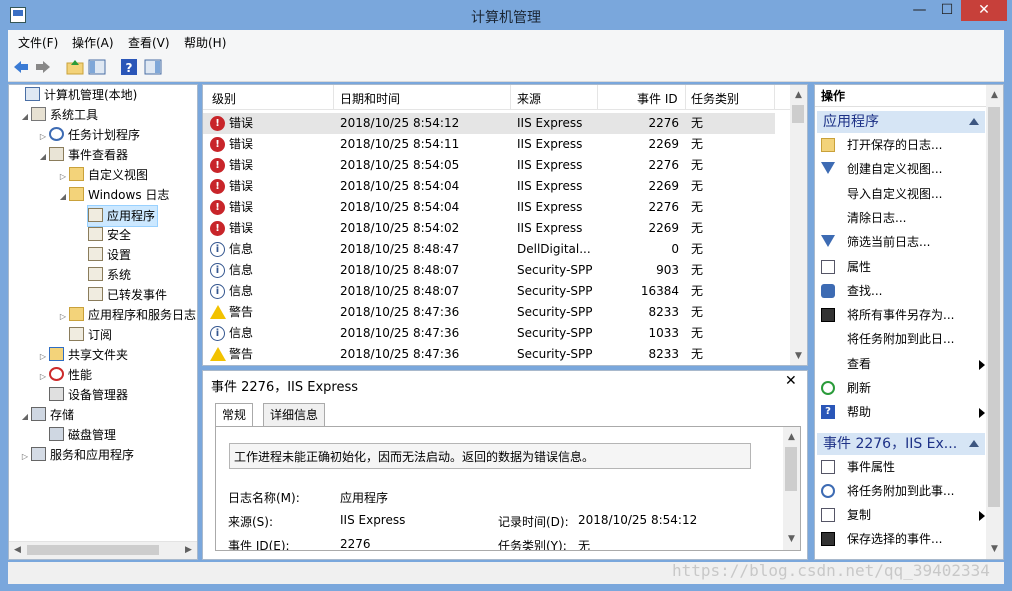  Describe the element at coordinates (529, 98) in the screenshot. I see `column-source: 来源` at that location.